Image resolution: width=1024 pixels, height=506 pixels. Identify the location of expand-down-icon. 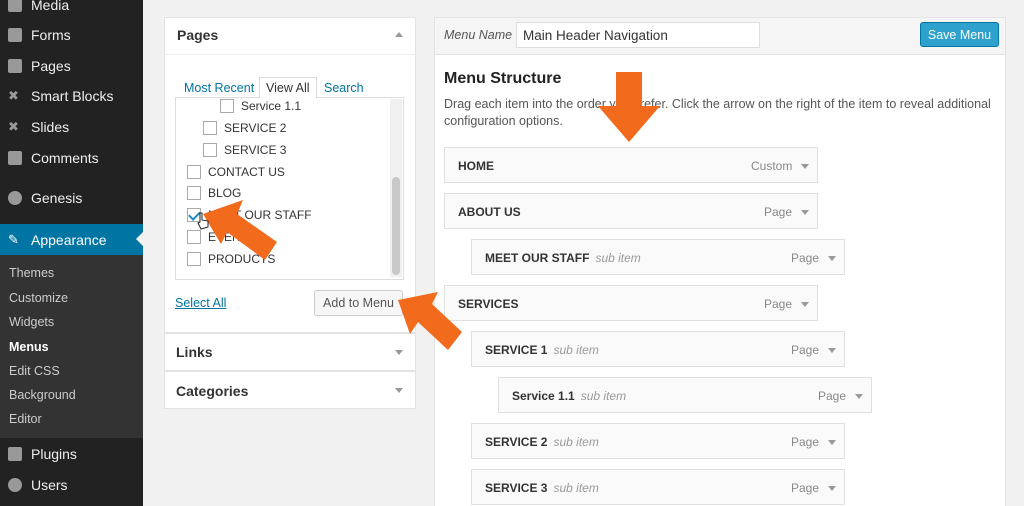
(399, 390).